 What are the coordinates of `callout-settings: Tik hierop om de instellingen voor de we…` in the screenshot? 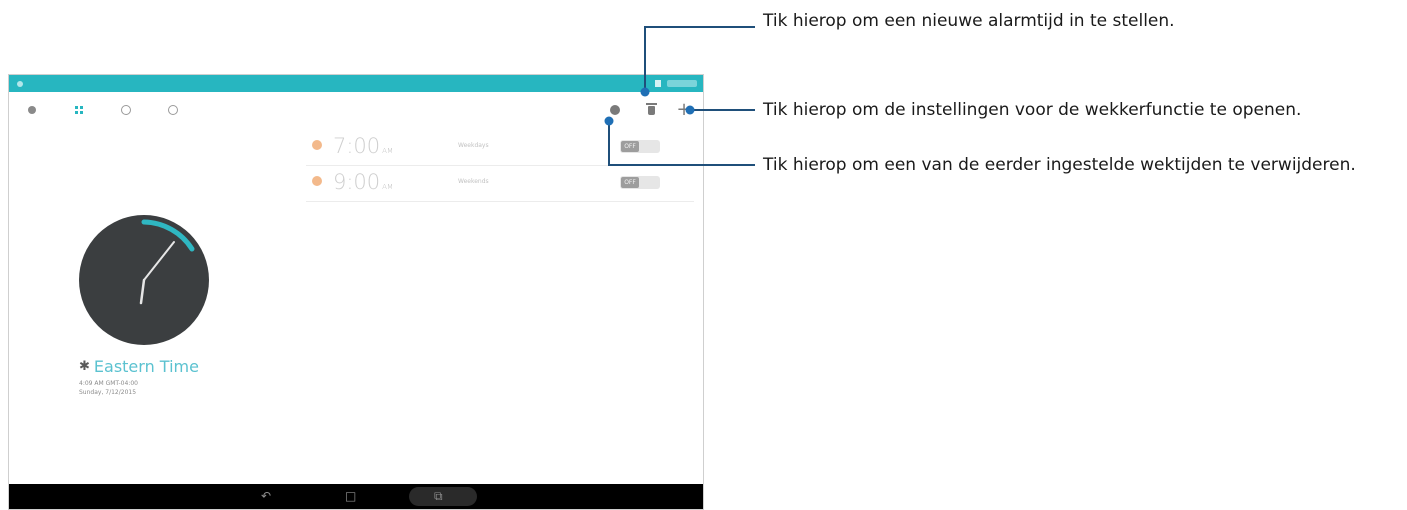 It's located at (1032, 110).